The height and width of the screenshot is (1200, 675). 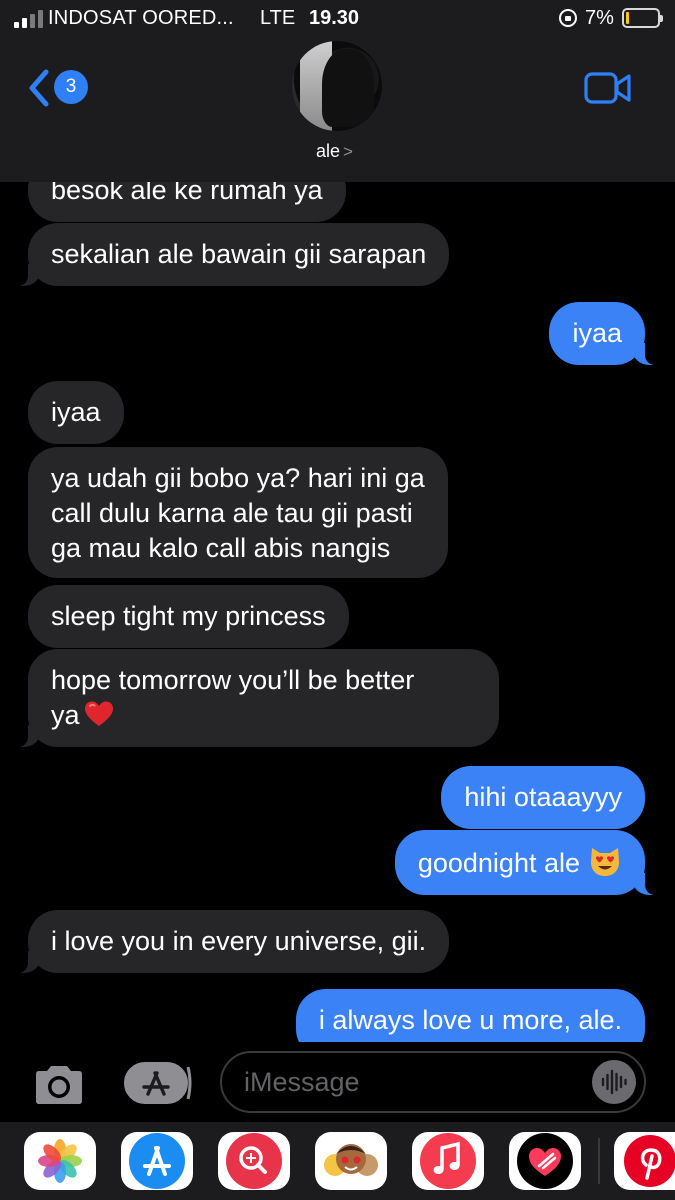 I want to click on heart-eyes-cat-emoji-icon, so click(x=605, y=862).